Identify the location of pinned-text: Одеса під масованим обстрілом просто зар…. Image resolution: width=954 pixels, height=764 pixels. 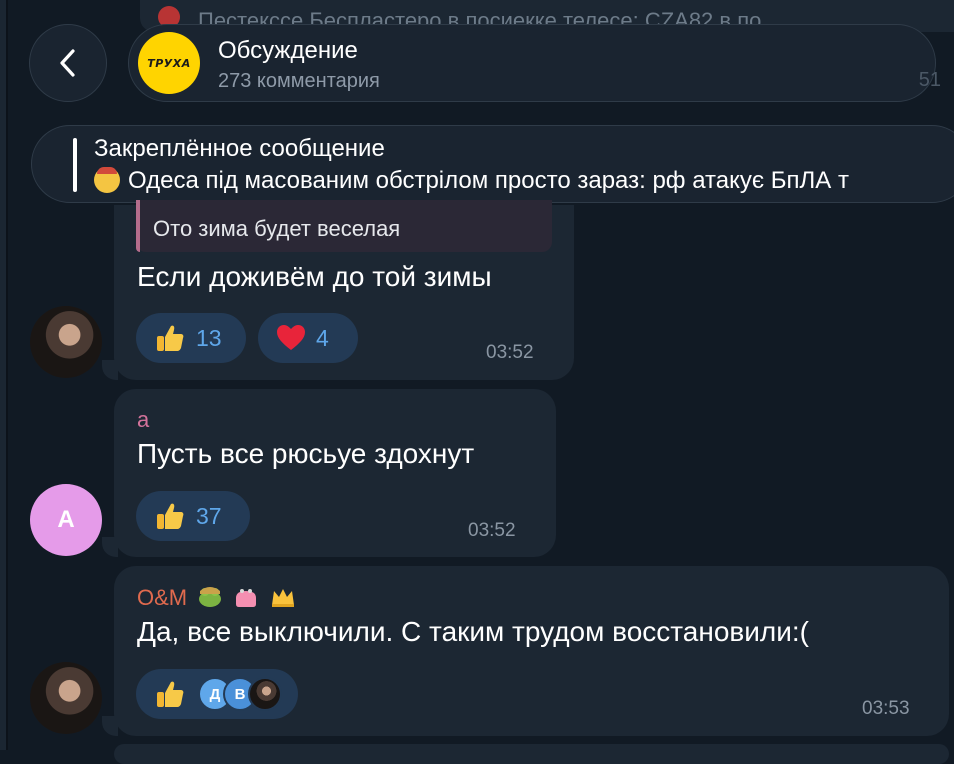
(488, 180).